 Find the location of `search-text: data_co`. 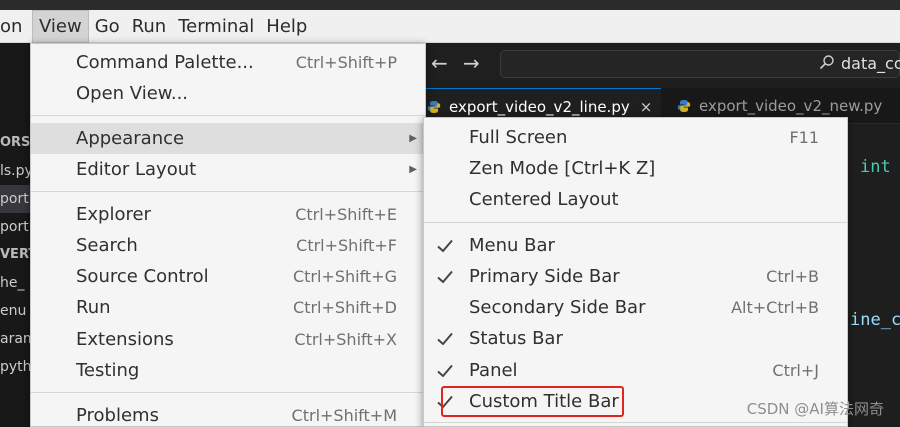

search-text: data_co is located at coordinates (870, 63).